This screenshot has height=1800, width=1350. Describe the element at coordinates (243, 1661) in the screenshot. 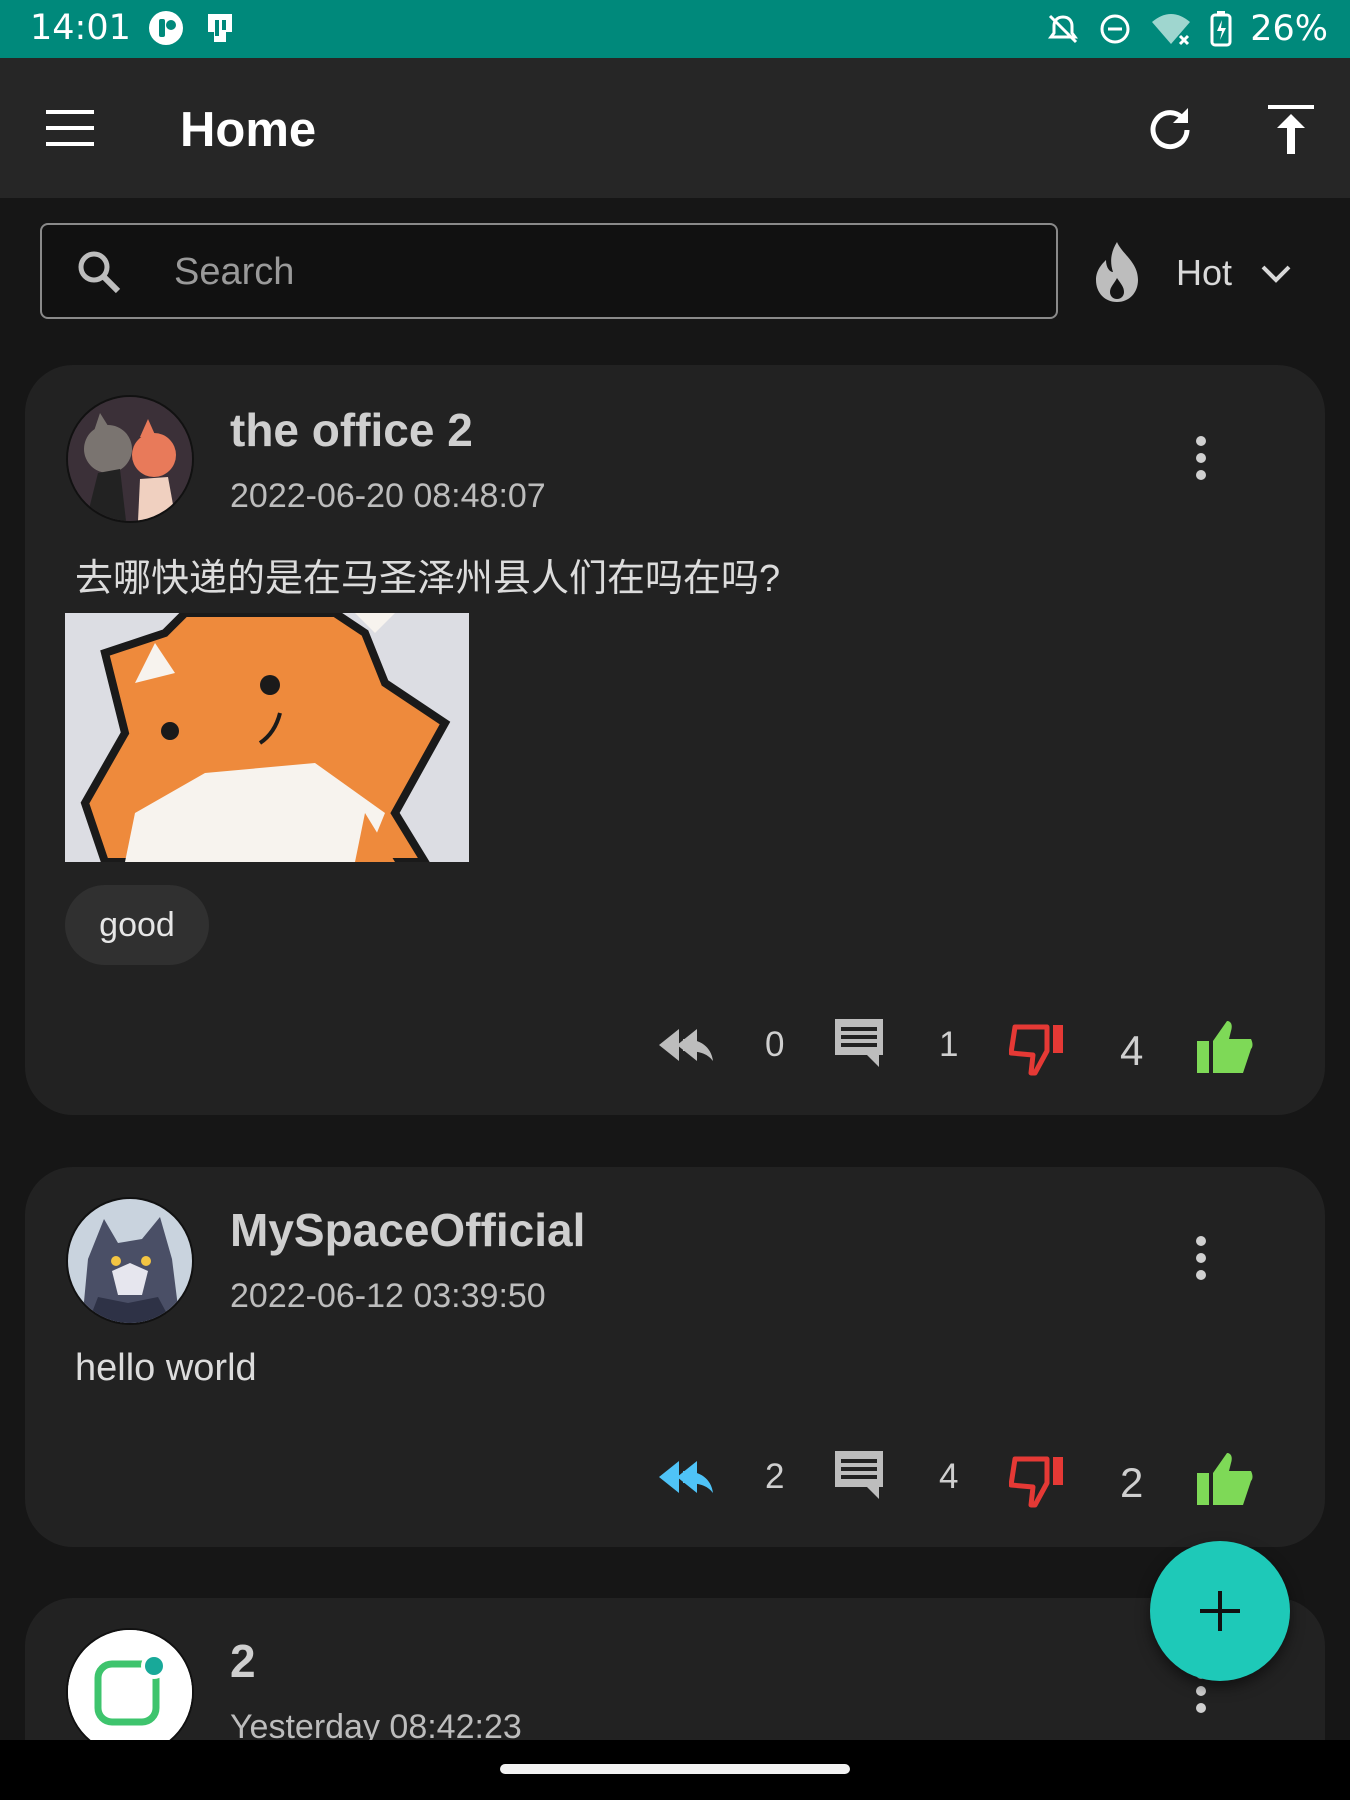

I see `post-author: 2` at that location.